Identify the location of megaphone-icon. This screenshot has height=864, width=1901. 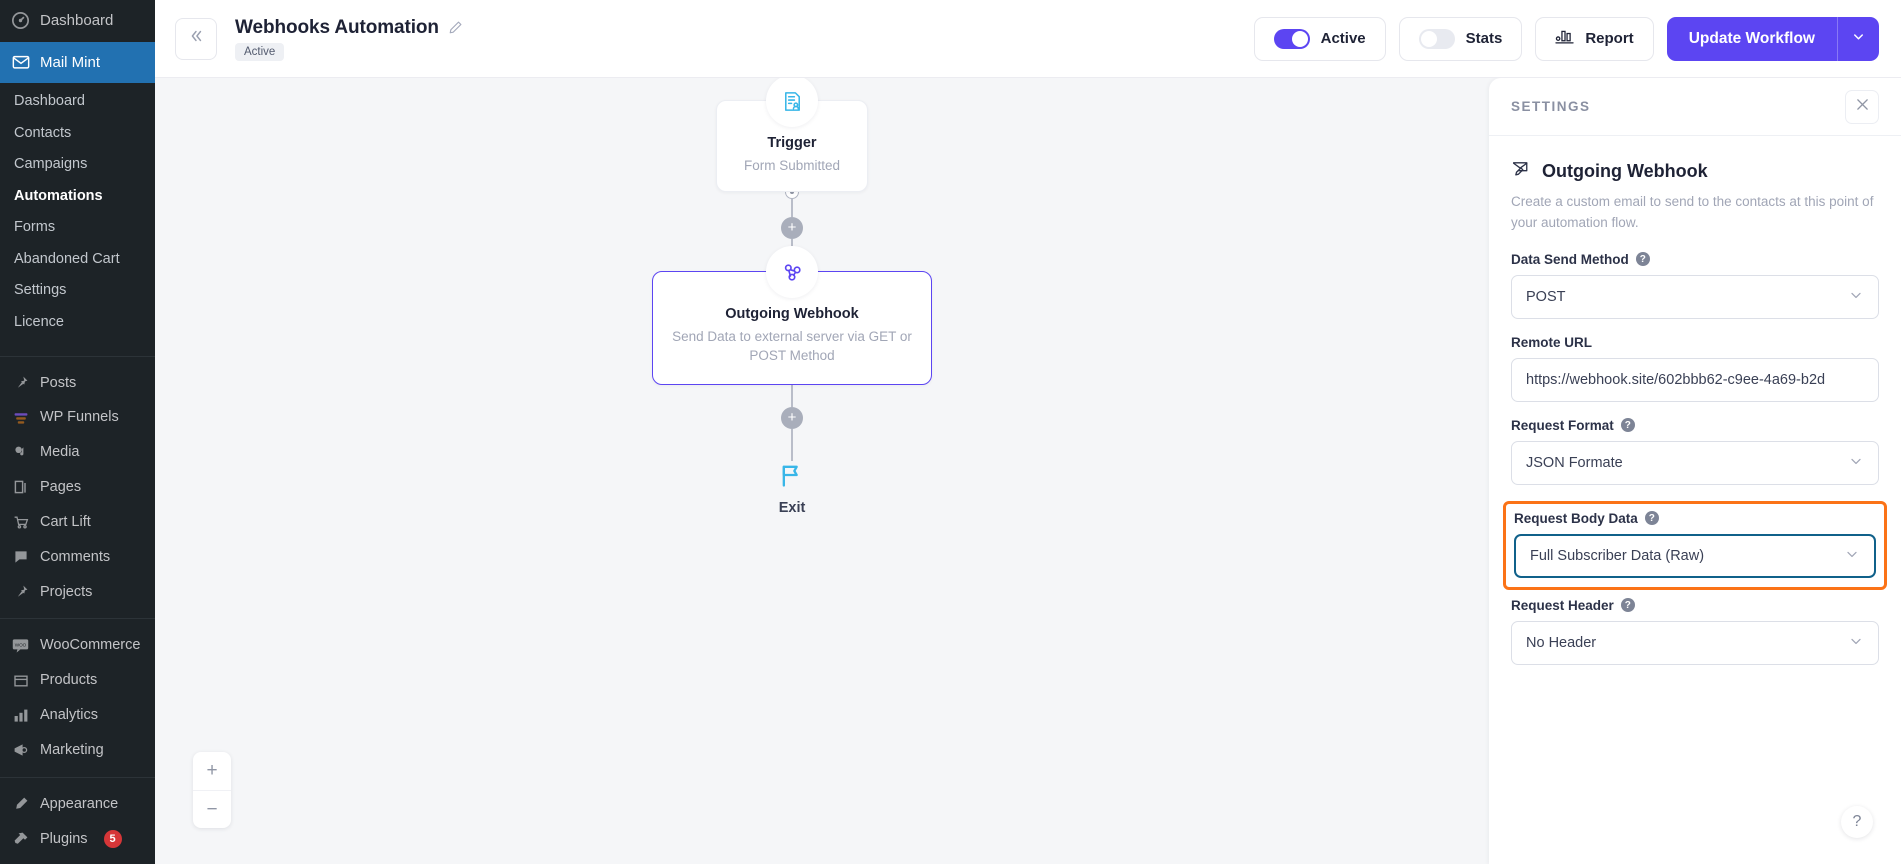
(20, 750).